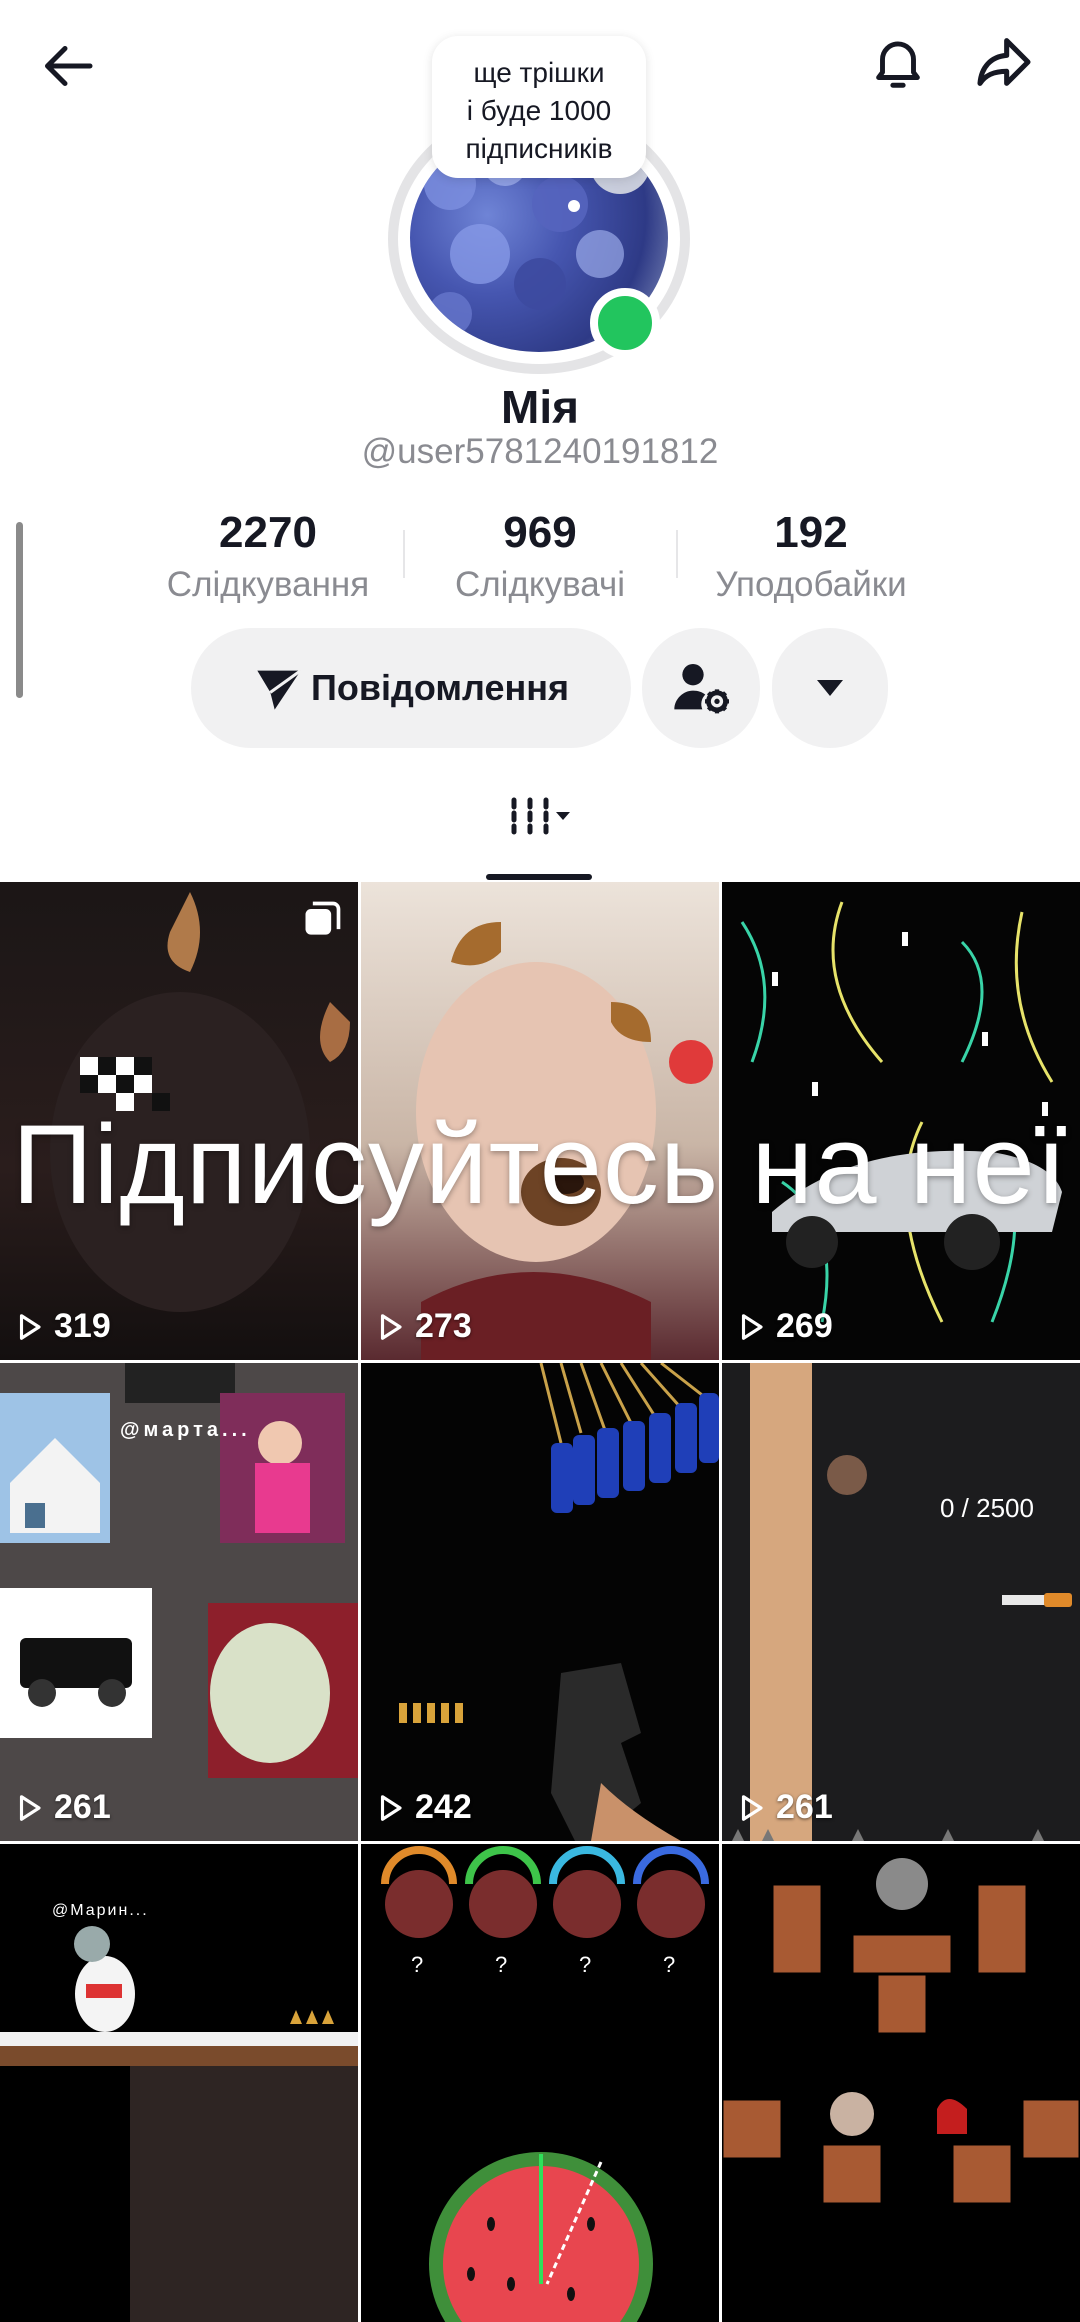  I want to click on view-count-value: 273, so click(443, 1326).